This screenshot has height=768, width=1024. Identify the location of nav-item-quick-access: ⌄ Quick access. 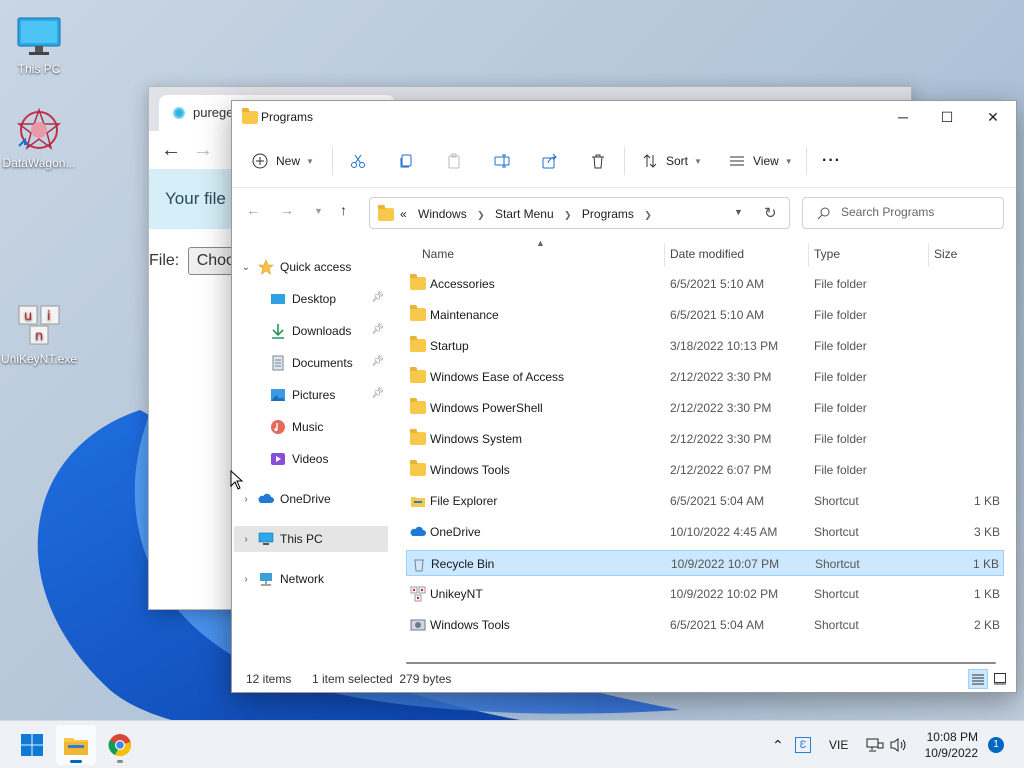
(311, 267).